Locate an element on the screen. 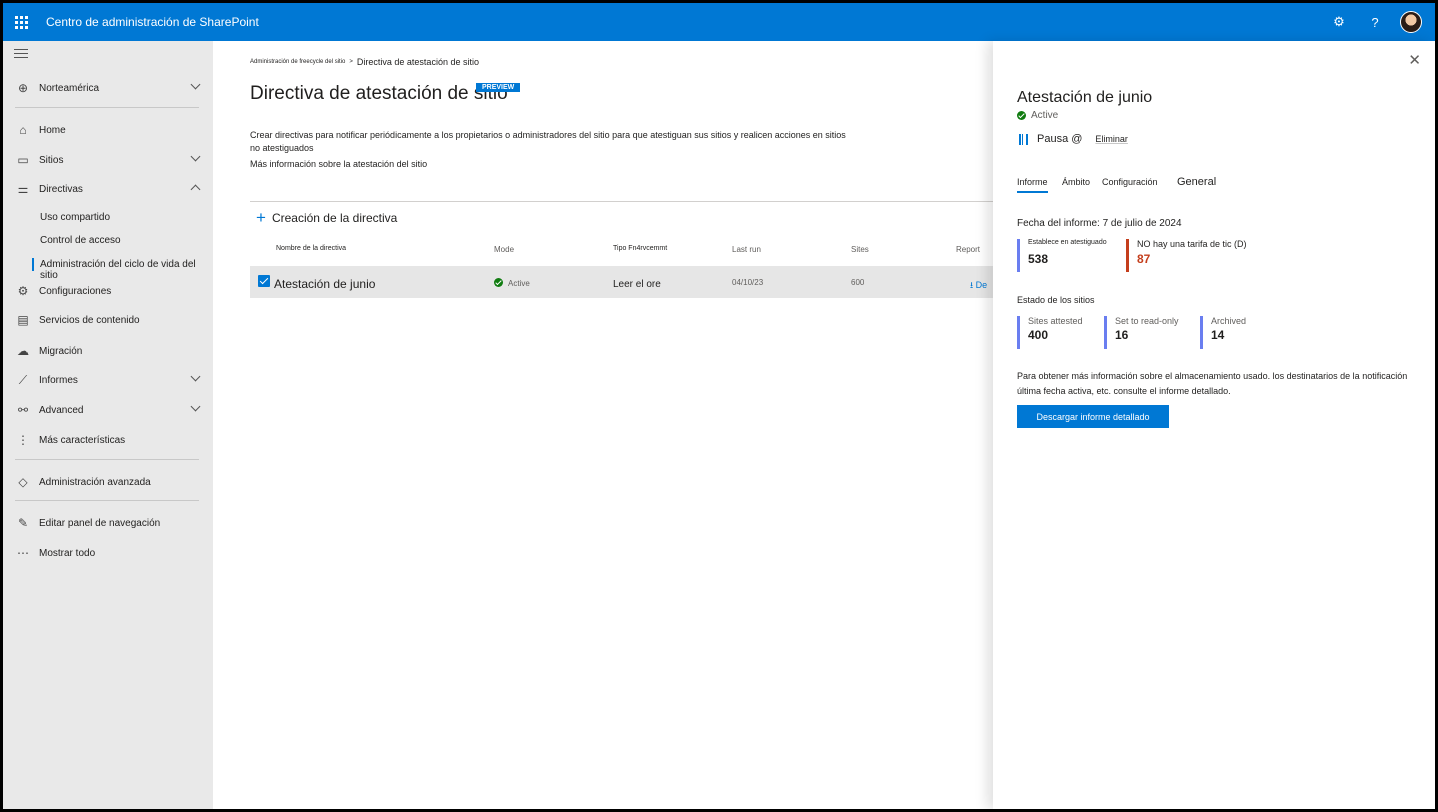 Image resolution: width=1438 pixels, height=812 pixels. help-icon: ? is located at coordinates (1375, 22).